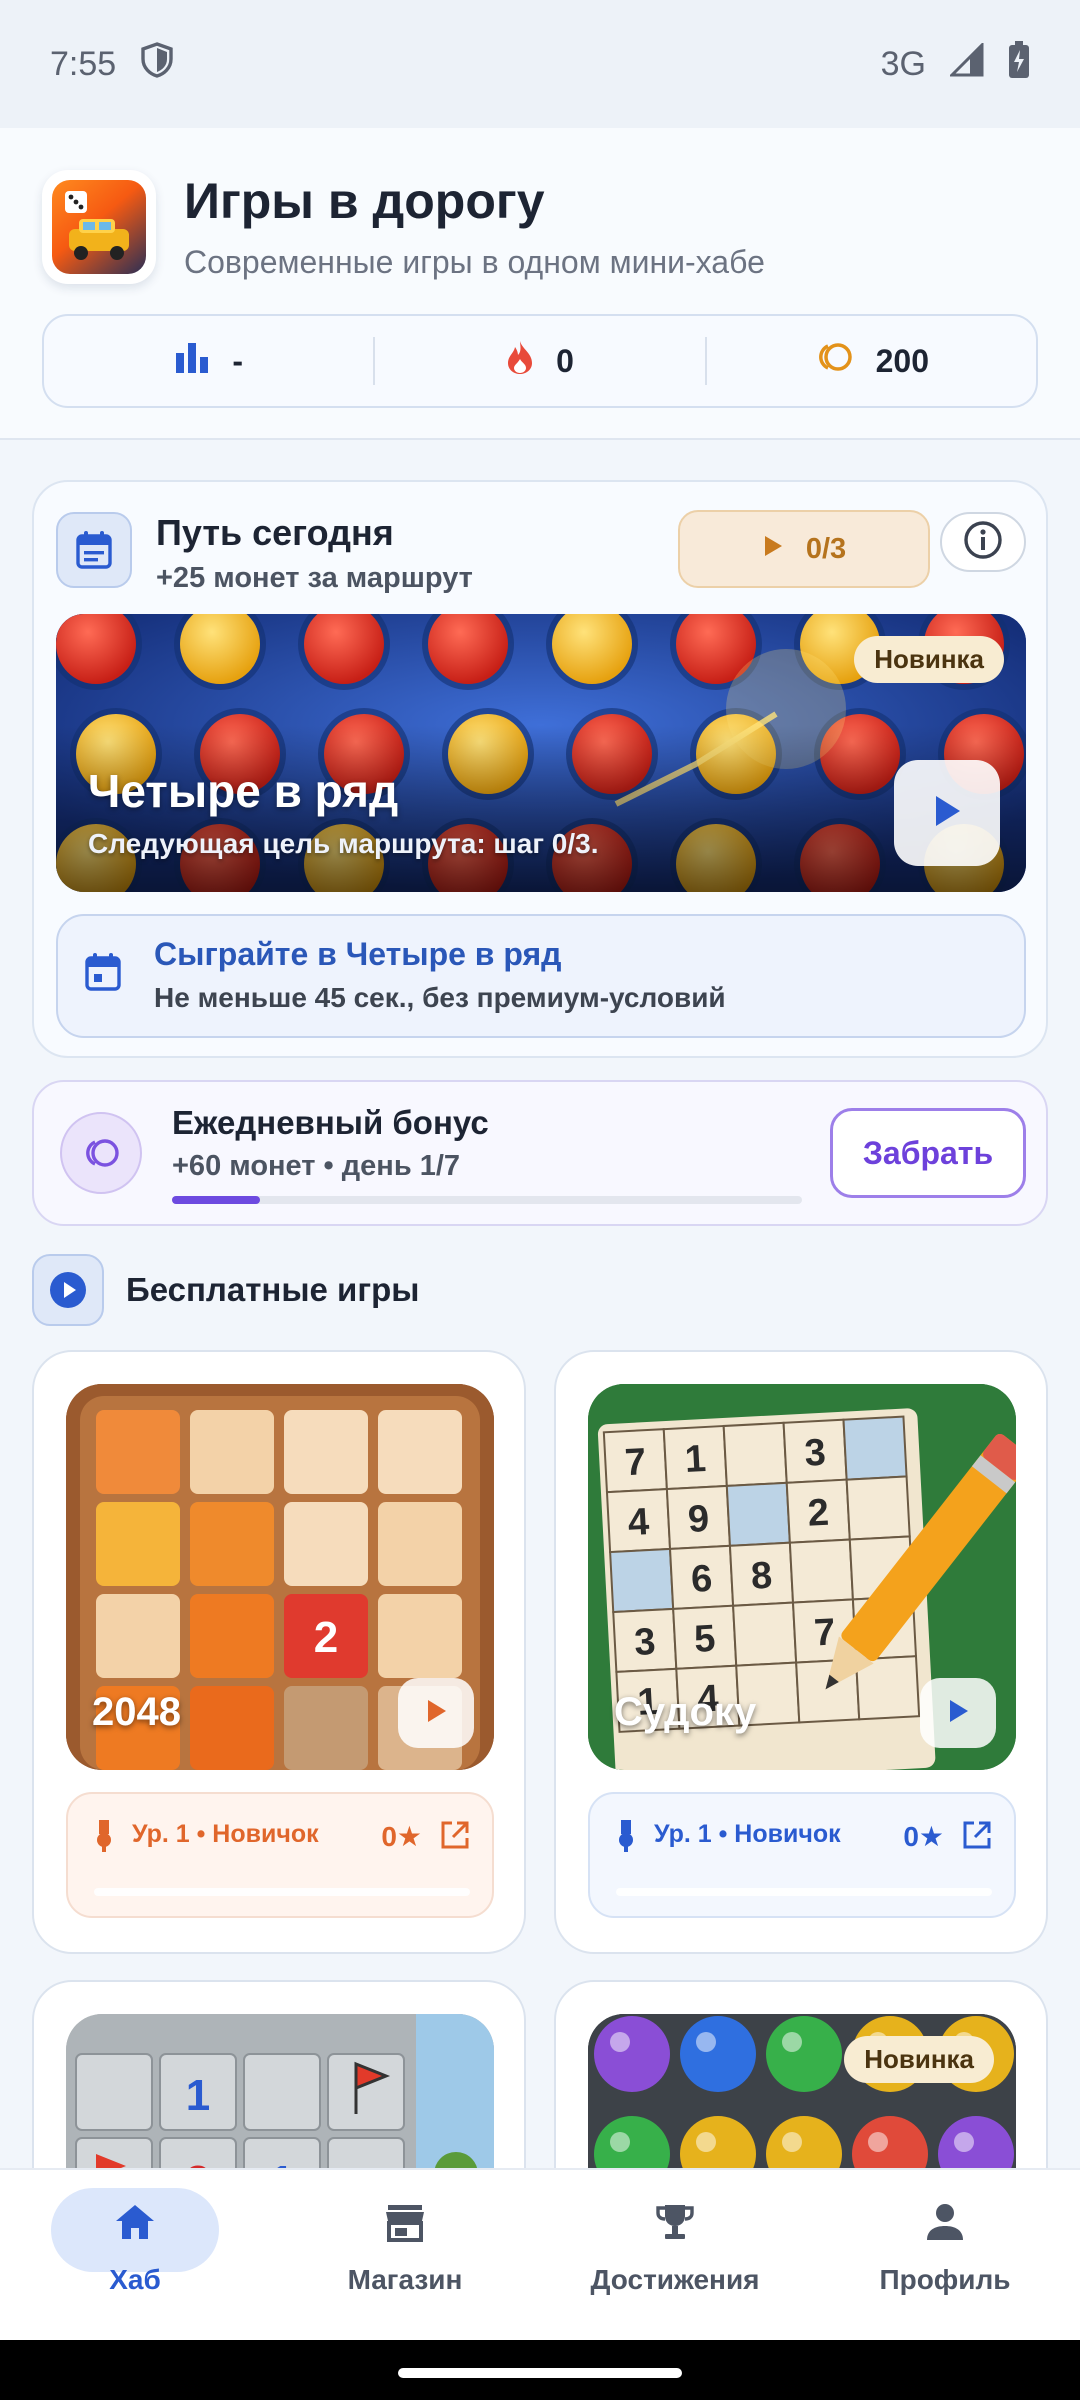 The image size is (1080, 2400). Describe the element at coordinates (675, 2255) in the screenshot. I see `nav-achievements: Достижения` at that location.